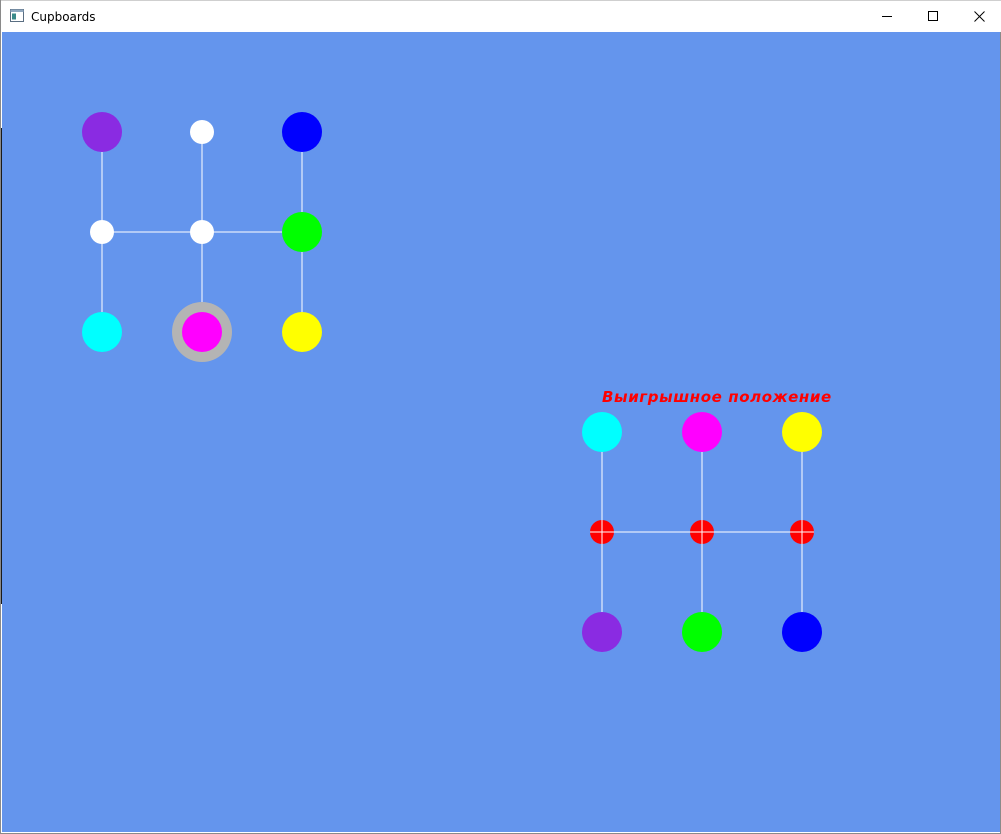  I want to click on winning-board: Выигрышное положение, so click(707, 520).